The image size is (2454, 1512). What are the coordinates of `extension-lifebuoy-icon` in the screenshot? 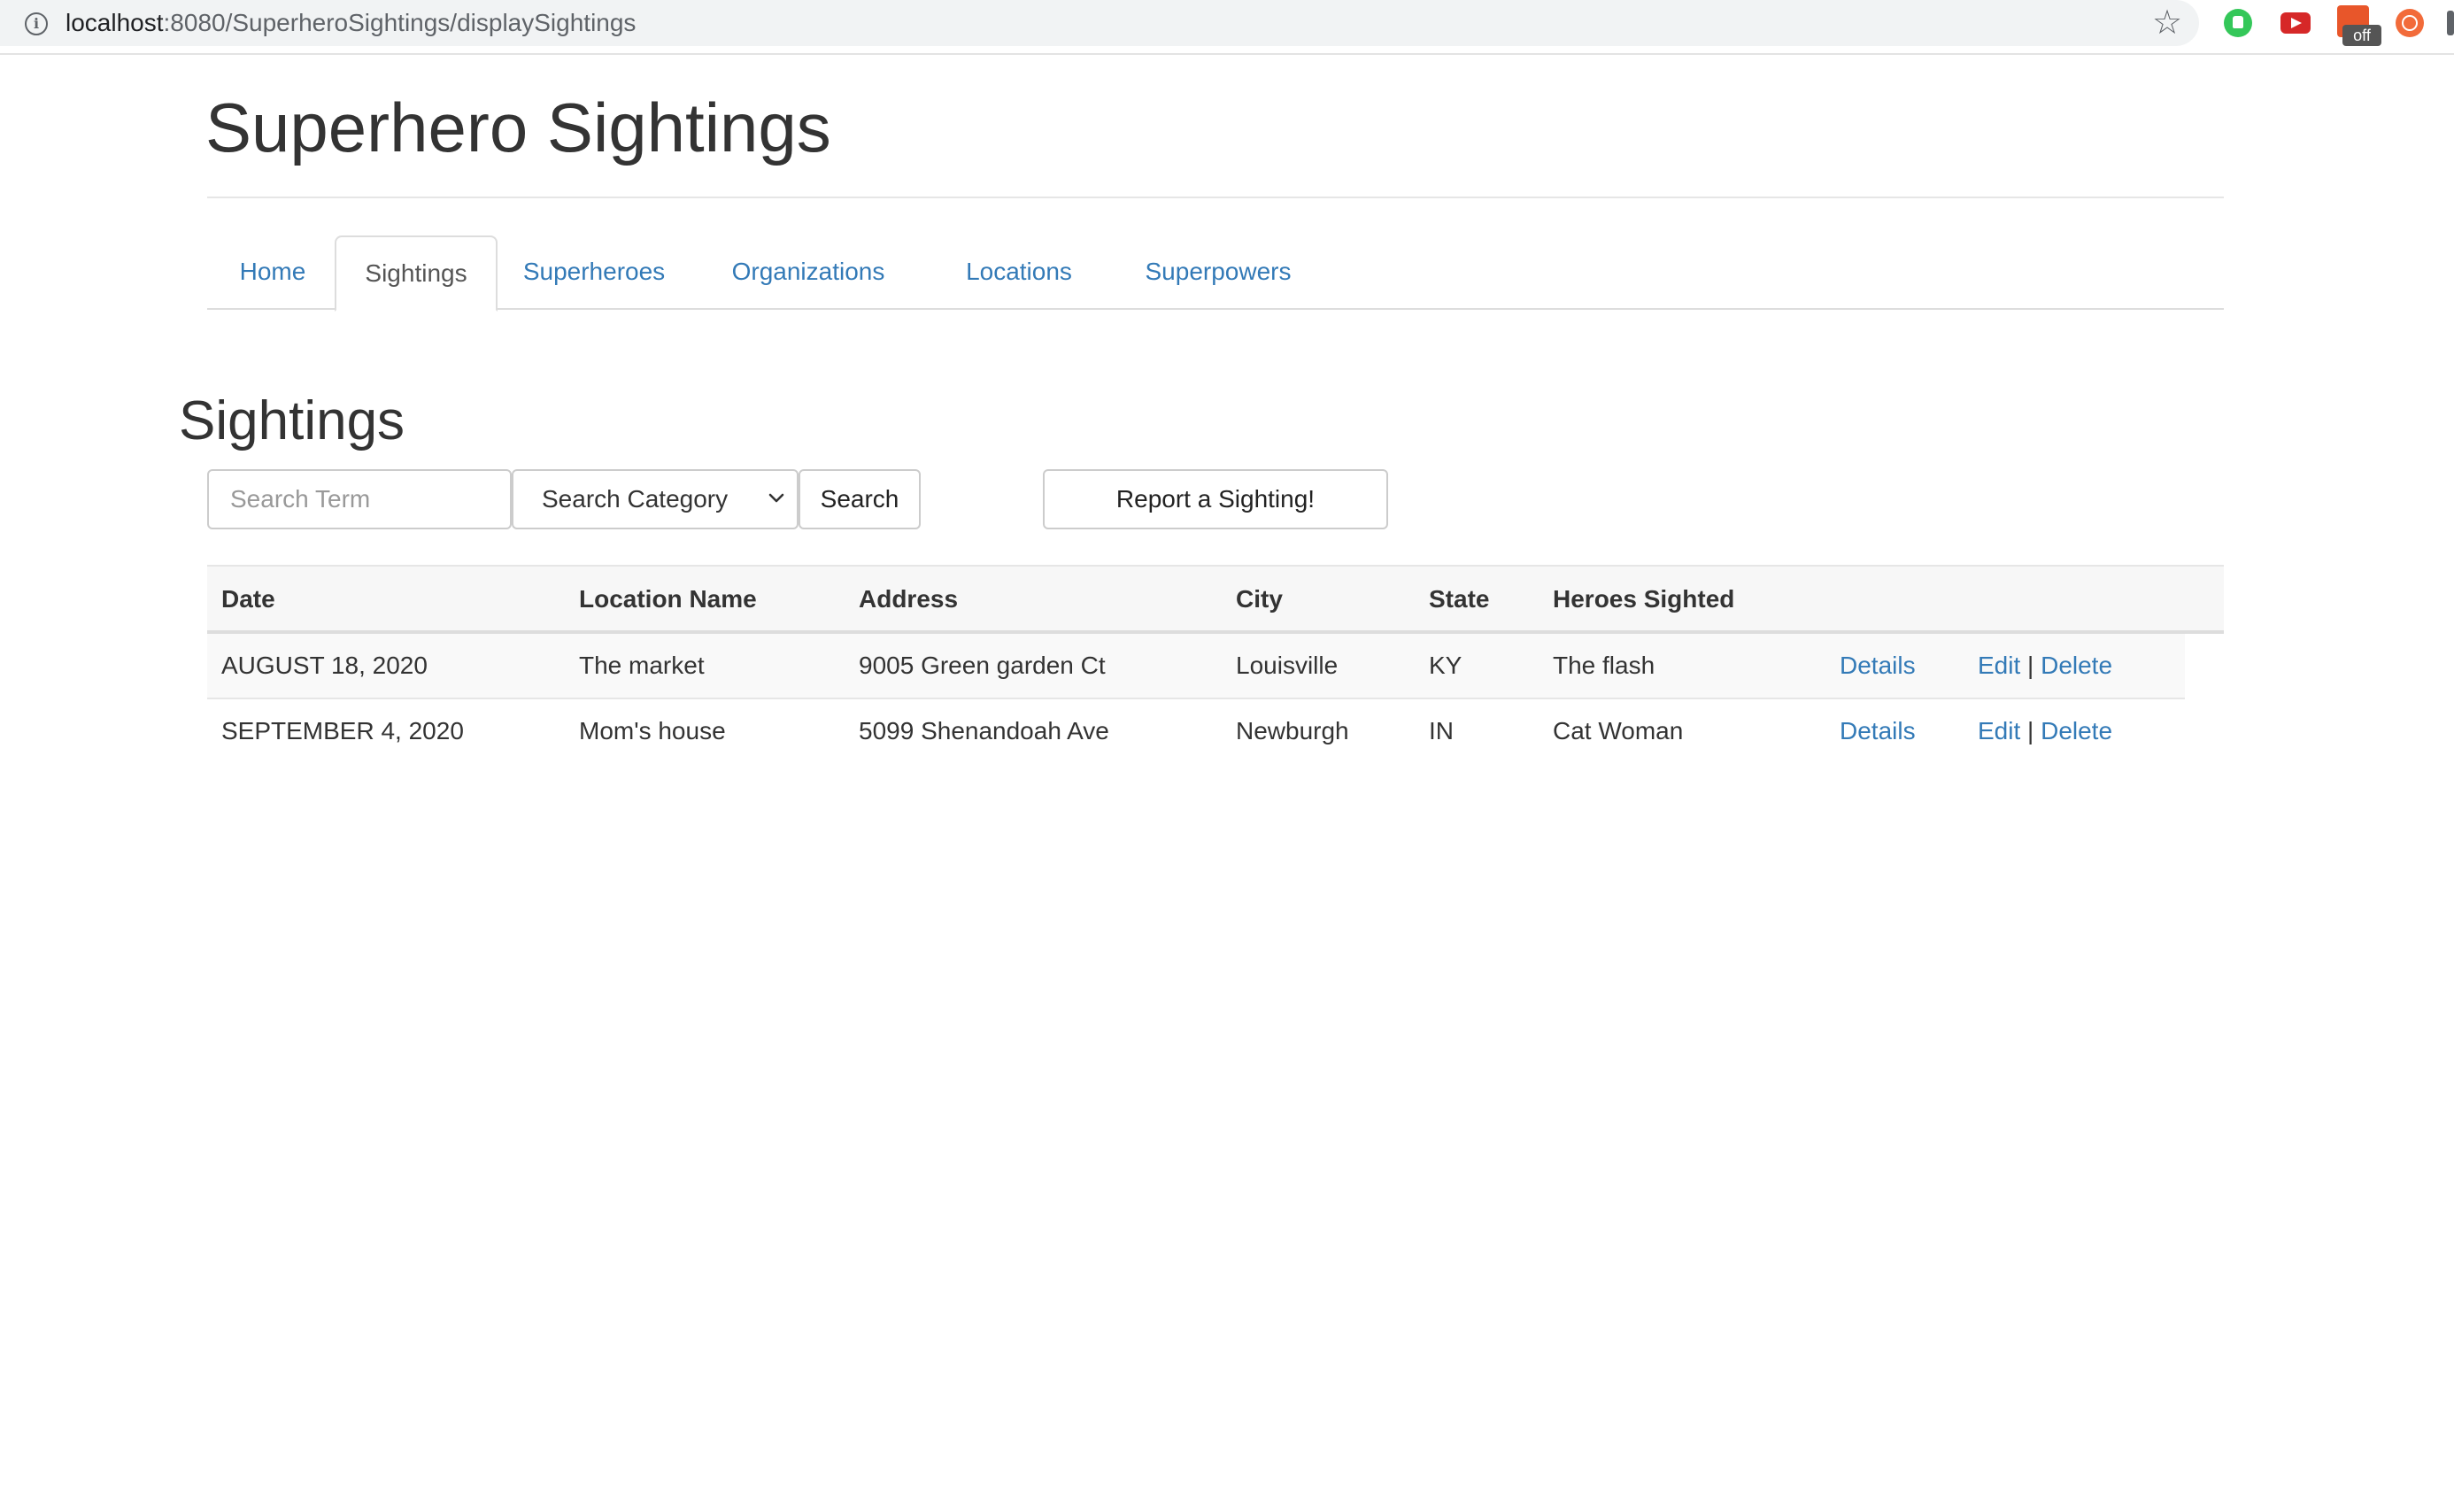 It's located at (2410, 23).